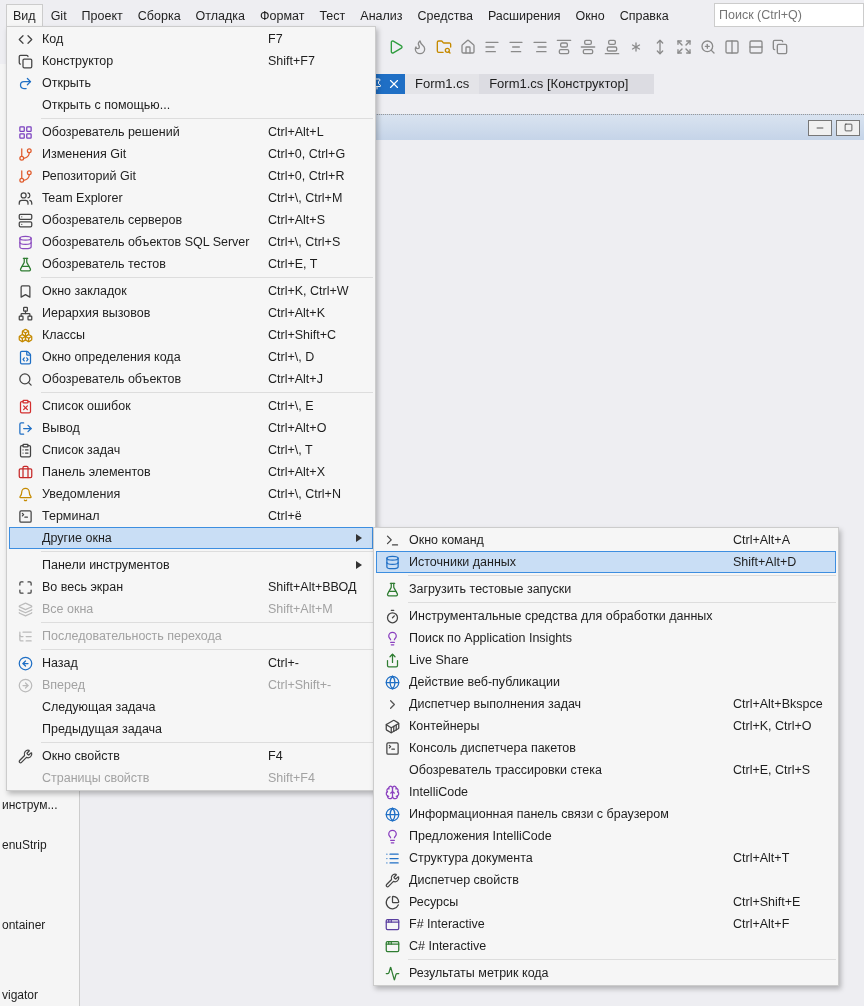  What do you see at coordinates (102, 15) in the screenshot?
I see `menu-bar-item: Проект` at bounding box center [102, 15].